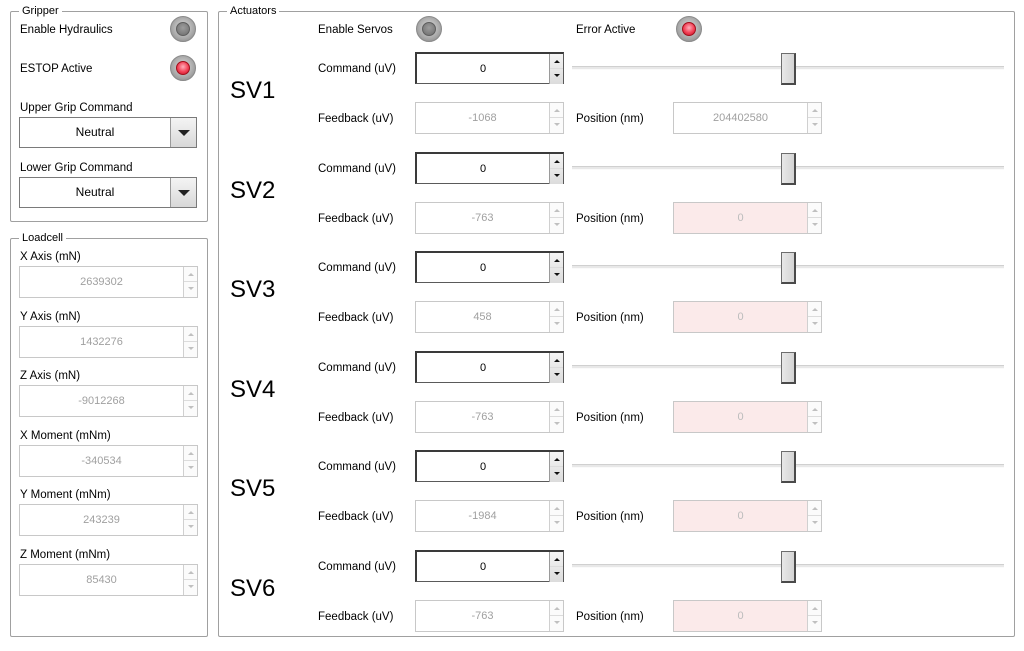 This screenshot has width=1024, height=651. Describe the element at coordinates (108, 461) in the screenshot. I see `loadcell-x-moment-field: -340534` at that location.